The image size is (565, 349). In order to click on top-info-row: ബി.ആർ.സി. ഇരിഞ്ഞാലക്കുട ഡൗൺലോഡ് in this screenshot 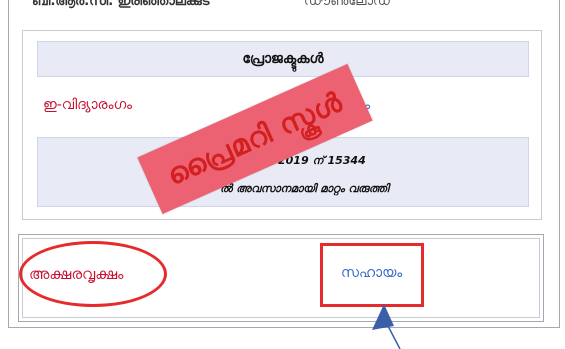, I will do `click(278, 13)`.